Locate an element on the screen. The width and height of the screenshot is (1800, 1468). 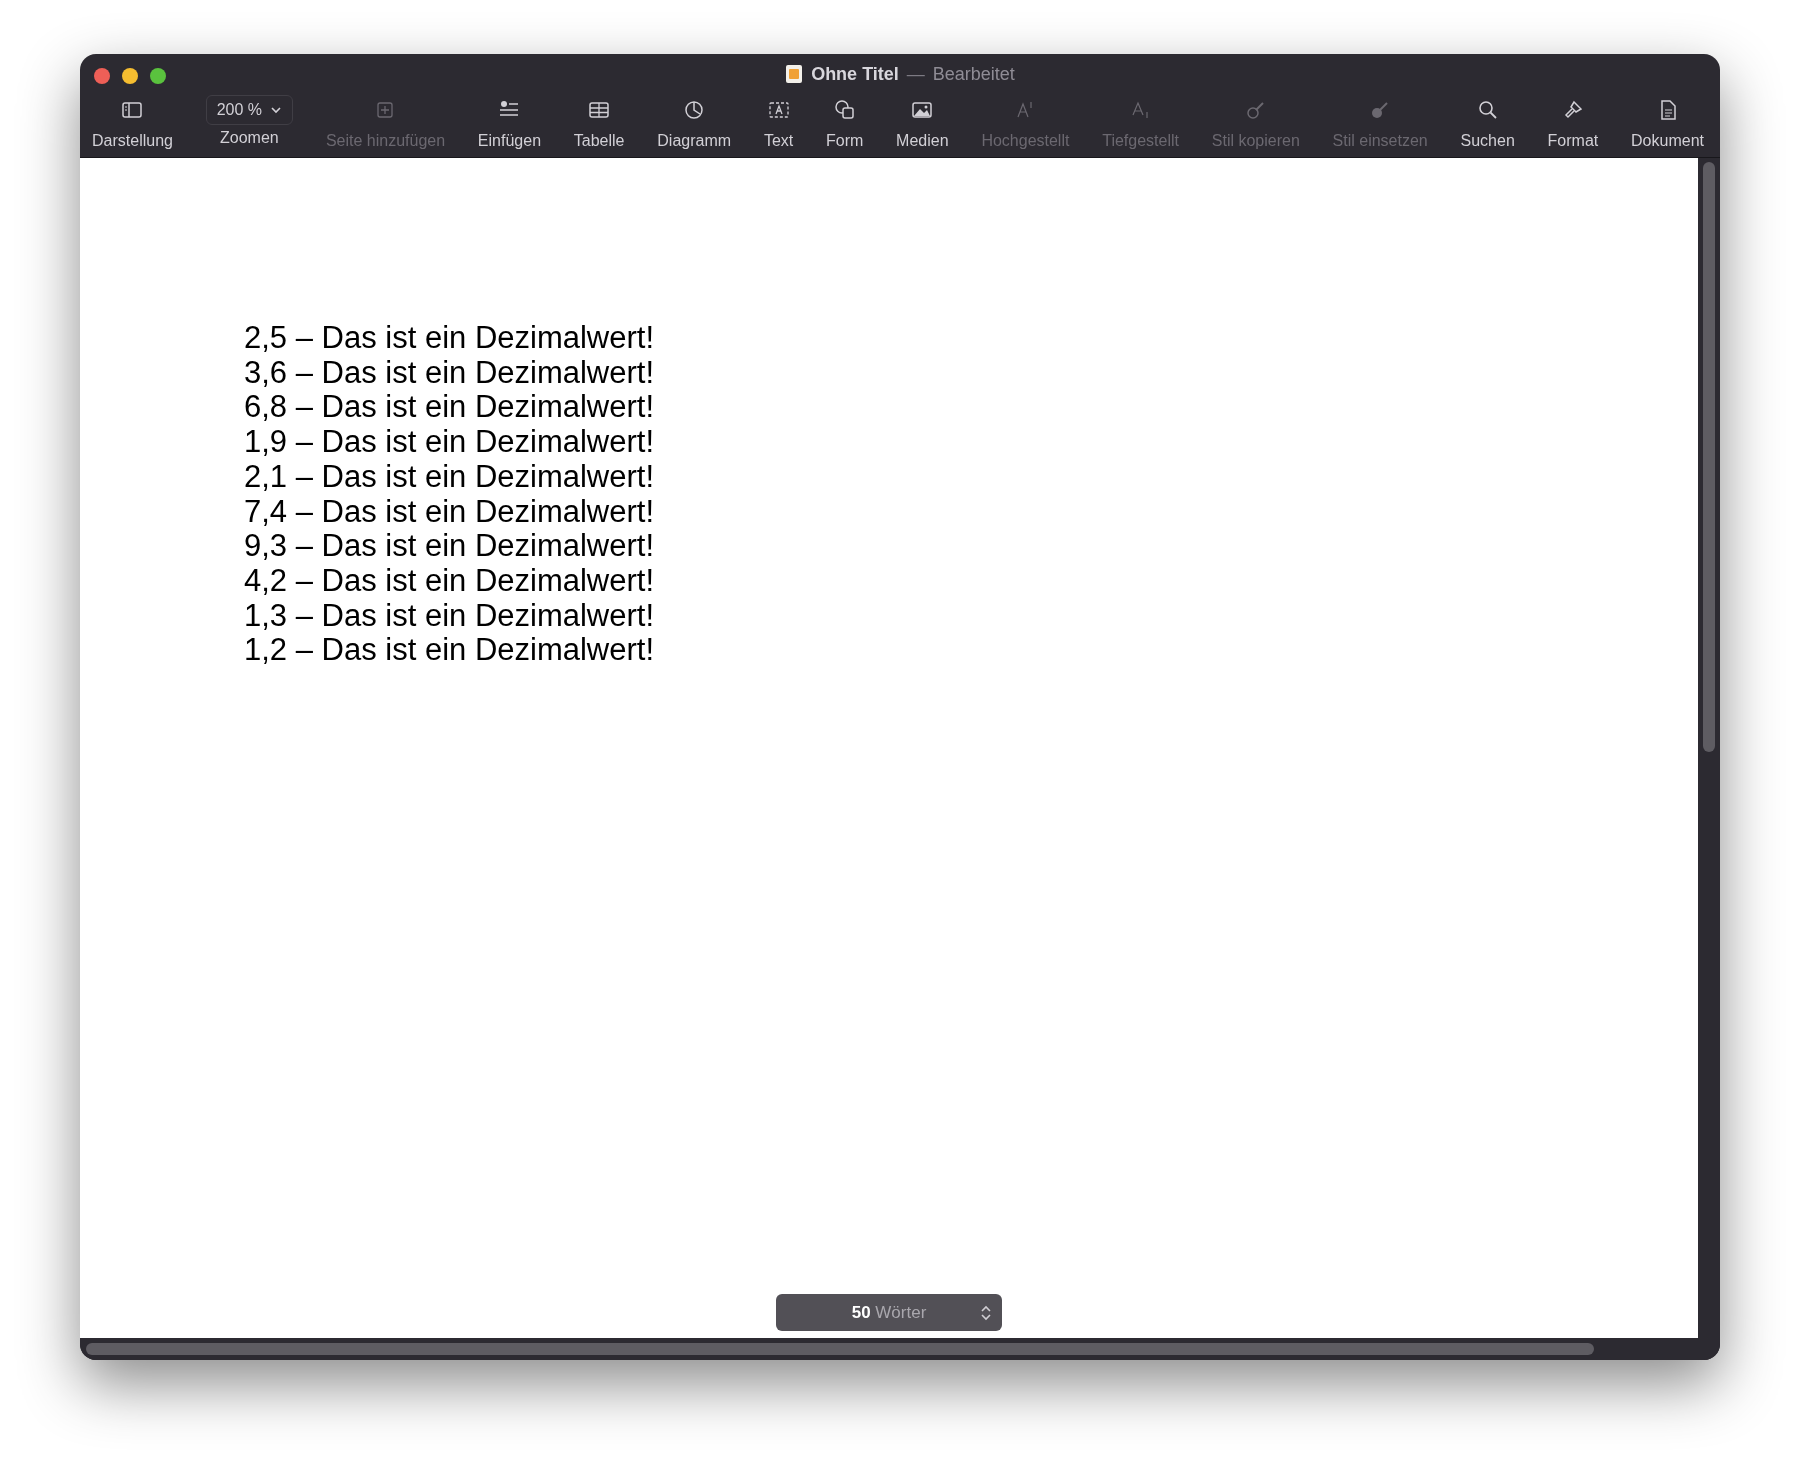
vertical-scrollbar is located at coordinates (1709, 457).